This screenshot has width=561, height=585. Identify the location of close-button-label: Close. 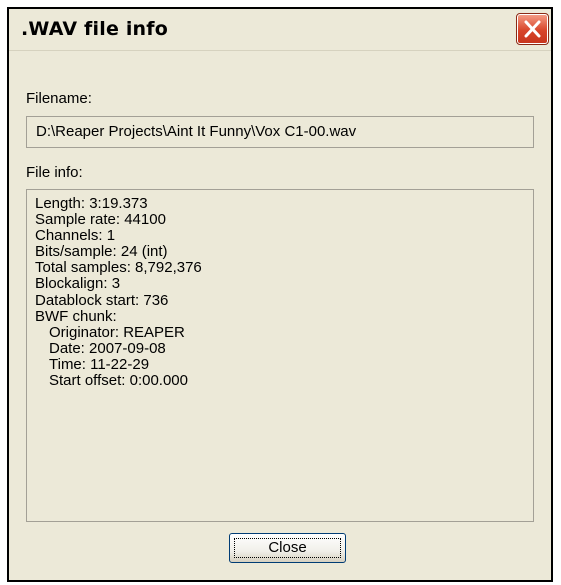
(287, 547).